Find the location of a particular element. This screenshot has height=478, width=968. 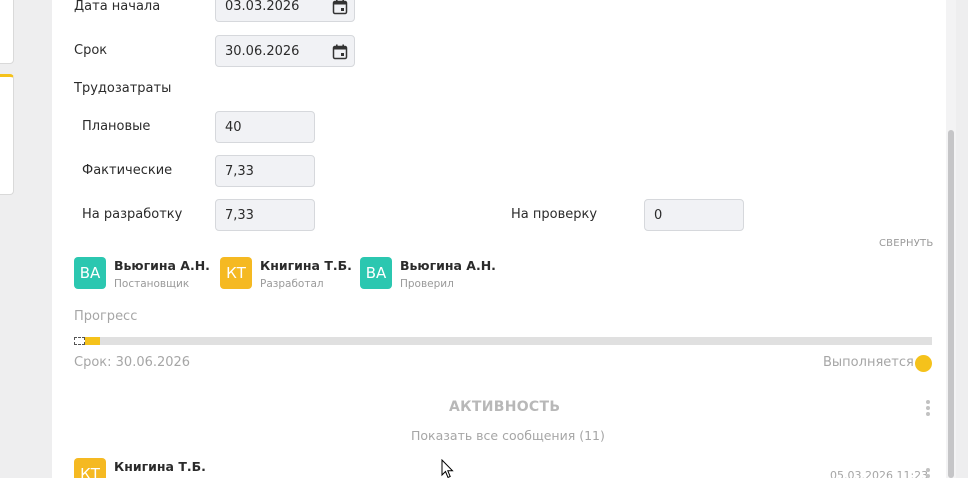

deadline-label: Срок is located at coordinates (91, 50).